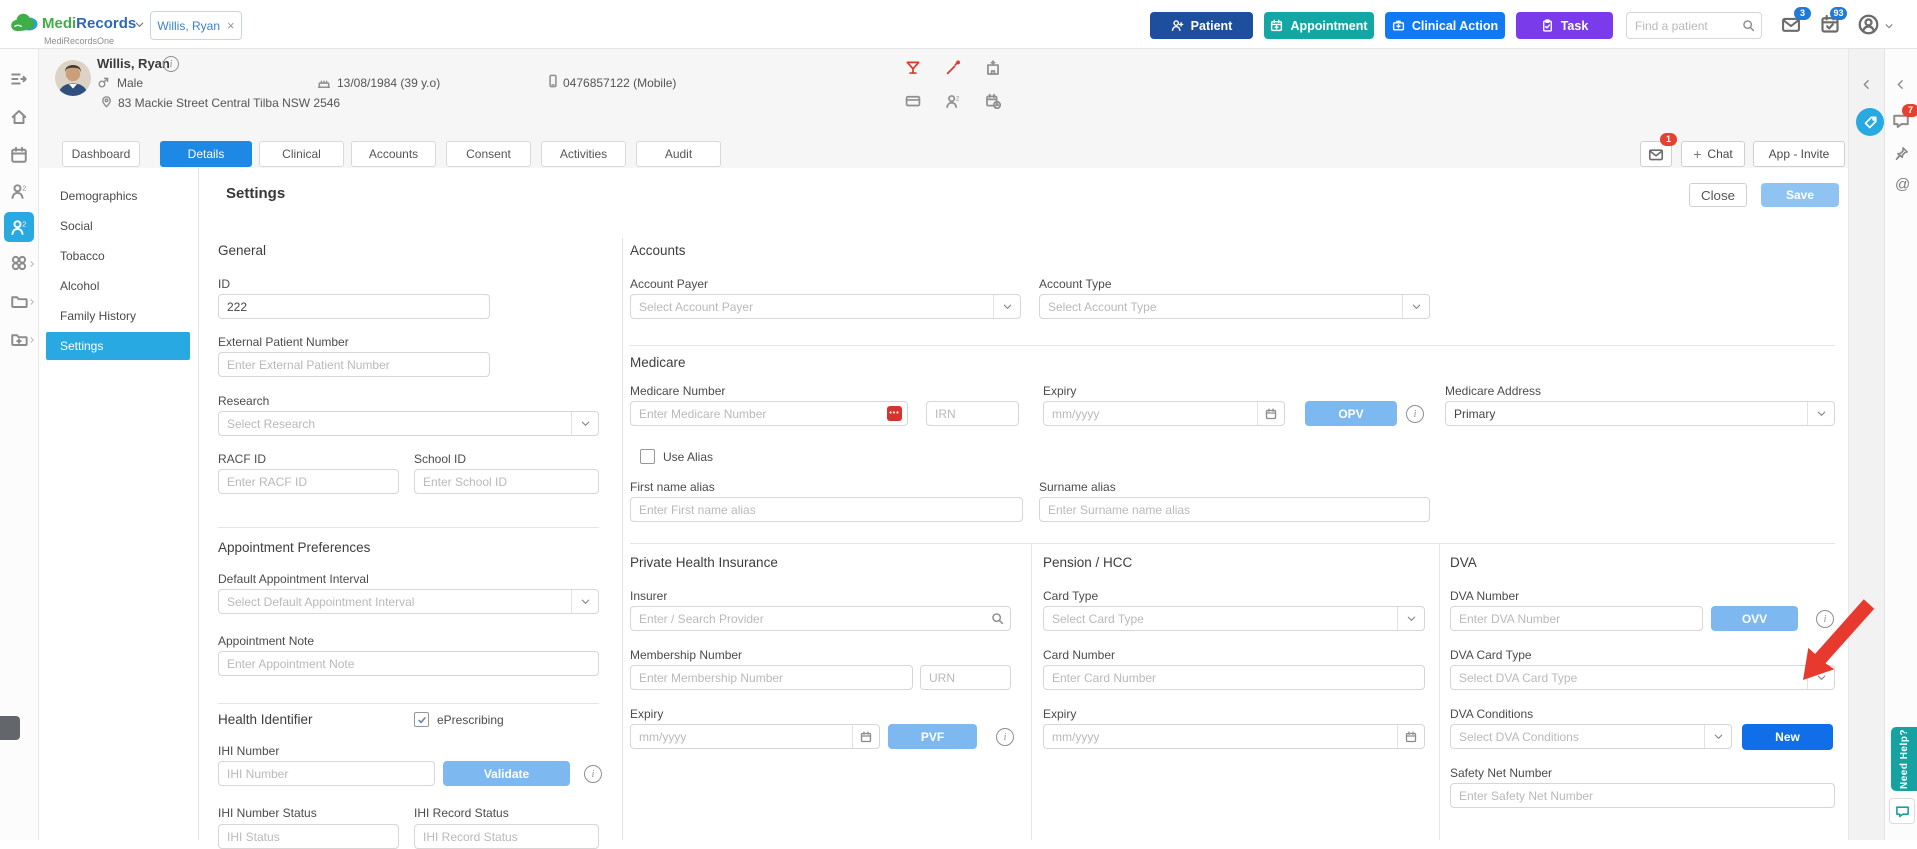 This screenshot has width=1917, height=849. Describe the element at coordinates (354, 364) in the screenshot. I see `external-patient-number-input` at that location.